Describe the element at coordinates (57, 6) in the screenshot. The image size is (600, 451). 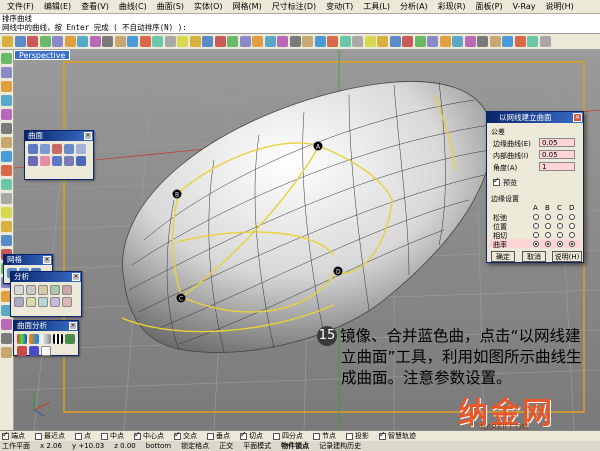
I see `menu-item: 编辑(E)` at that location.